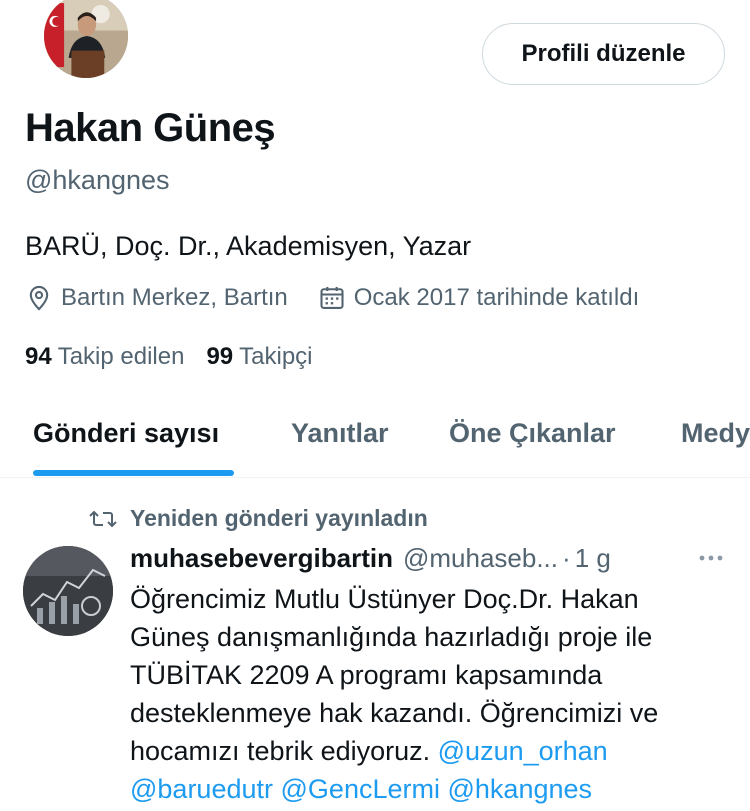  What do you see at coordinates (38, 356) in the screenshot?
I see `following-count: 94` at bounding box center [38, 356].